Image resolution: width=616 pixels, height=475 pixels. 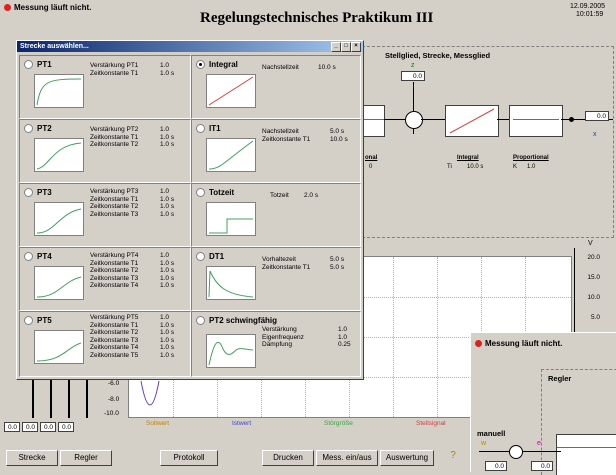 I want to click on lower-tick-2: -8.0, so click(x=114, y=399).